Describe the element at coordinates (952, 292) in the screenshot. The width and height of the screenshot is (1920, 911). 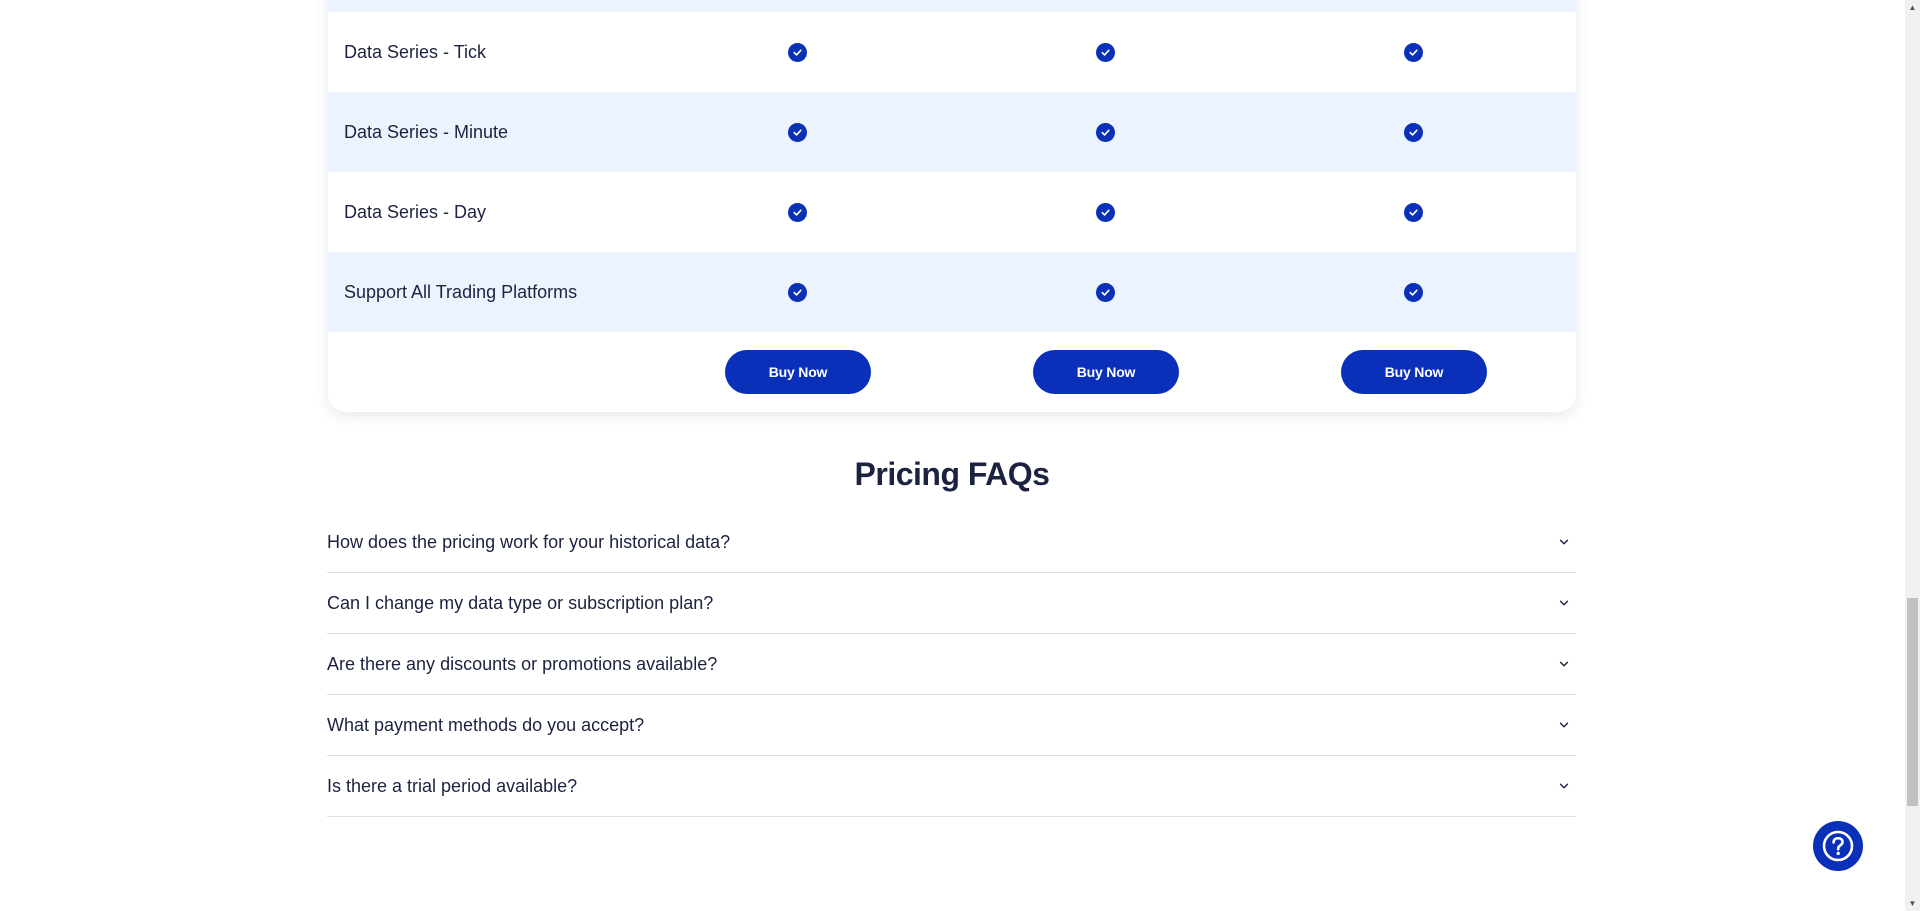
I see `table-row: Support All Trading Platforms` at that location.